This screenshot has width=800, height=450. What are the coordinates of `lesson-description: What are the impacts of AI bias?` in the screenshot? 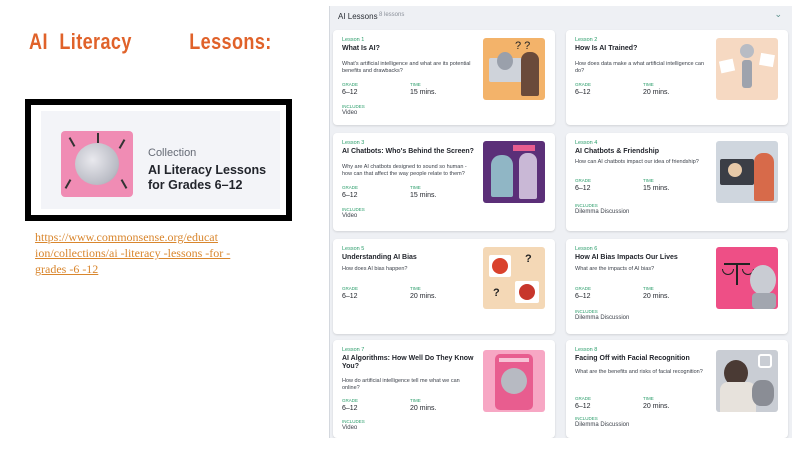 It's located at (615, 269).